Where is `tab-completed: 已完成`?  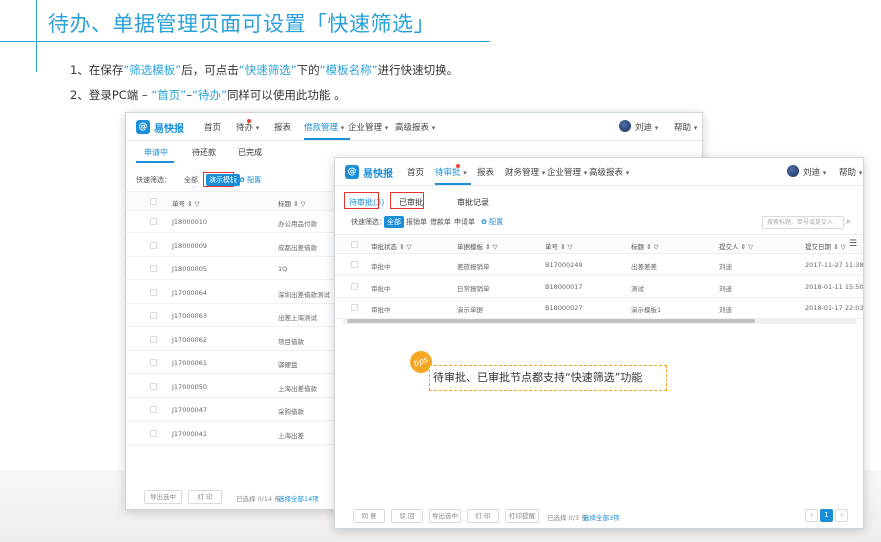
tab-completed: 已完成 is located at coordinates (250, 152).